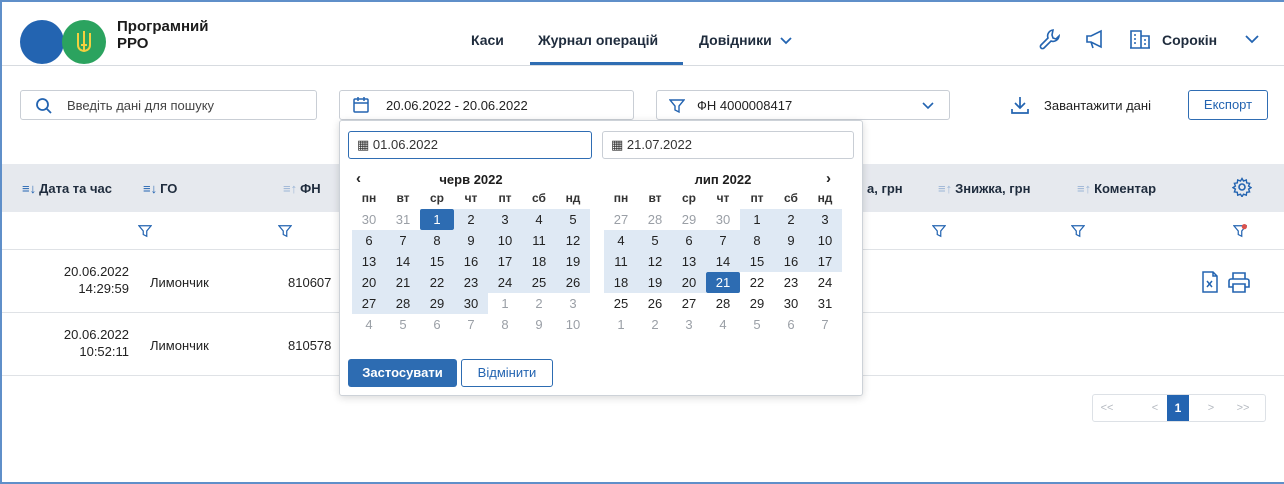 The height and width of the screenshot is (484, 1284). Describe the element at coordinates (1097, 105) in the screenshot. I see `download-data-link: Завантажити дані` at that location.